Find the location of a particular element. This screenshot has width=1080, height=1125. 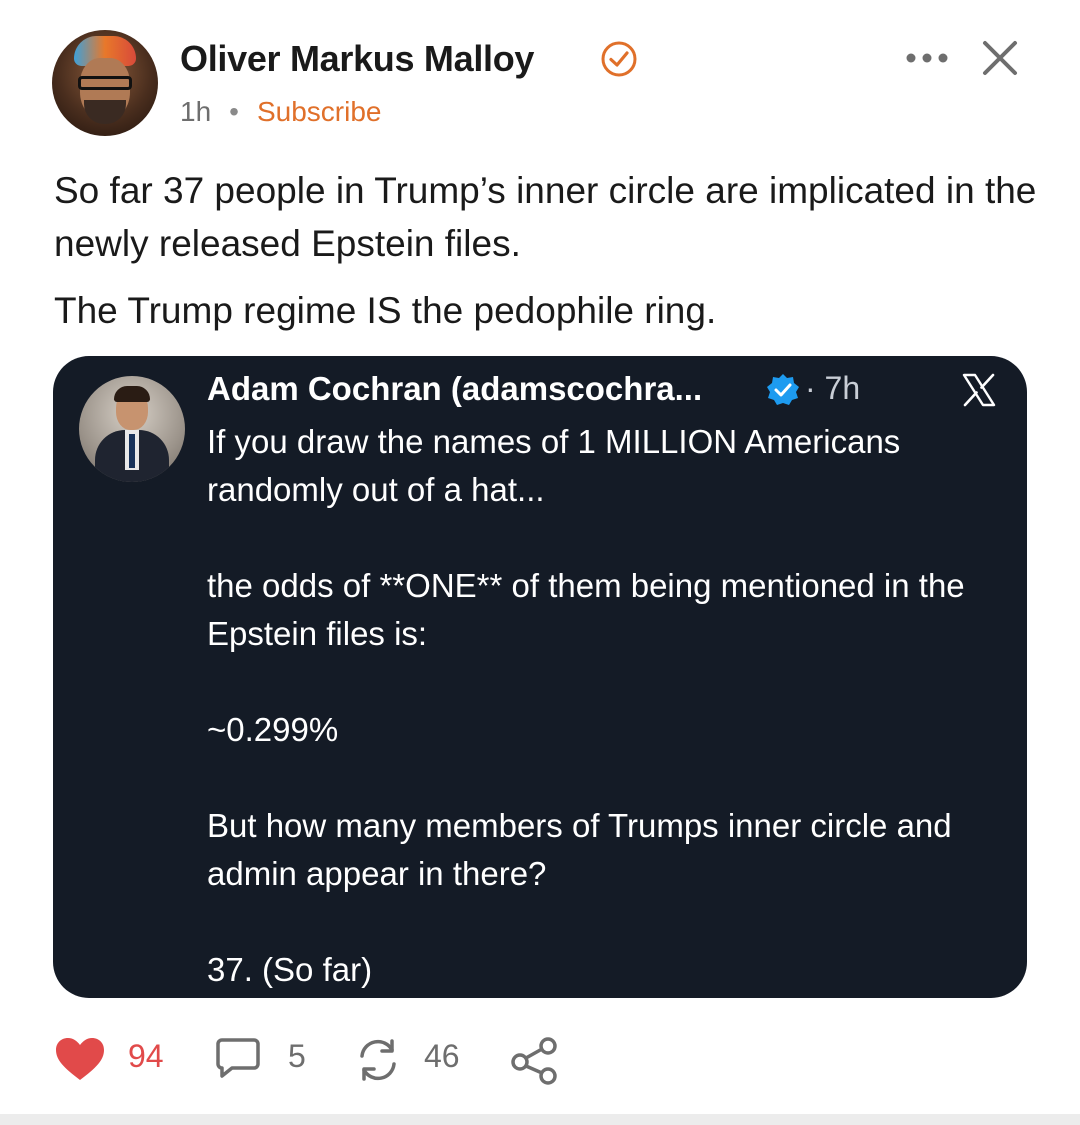

author-avatar is located at coordinates (105, 83).